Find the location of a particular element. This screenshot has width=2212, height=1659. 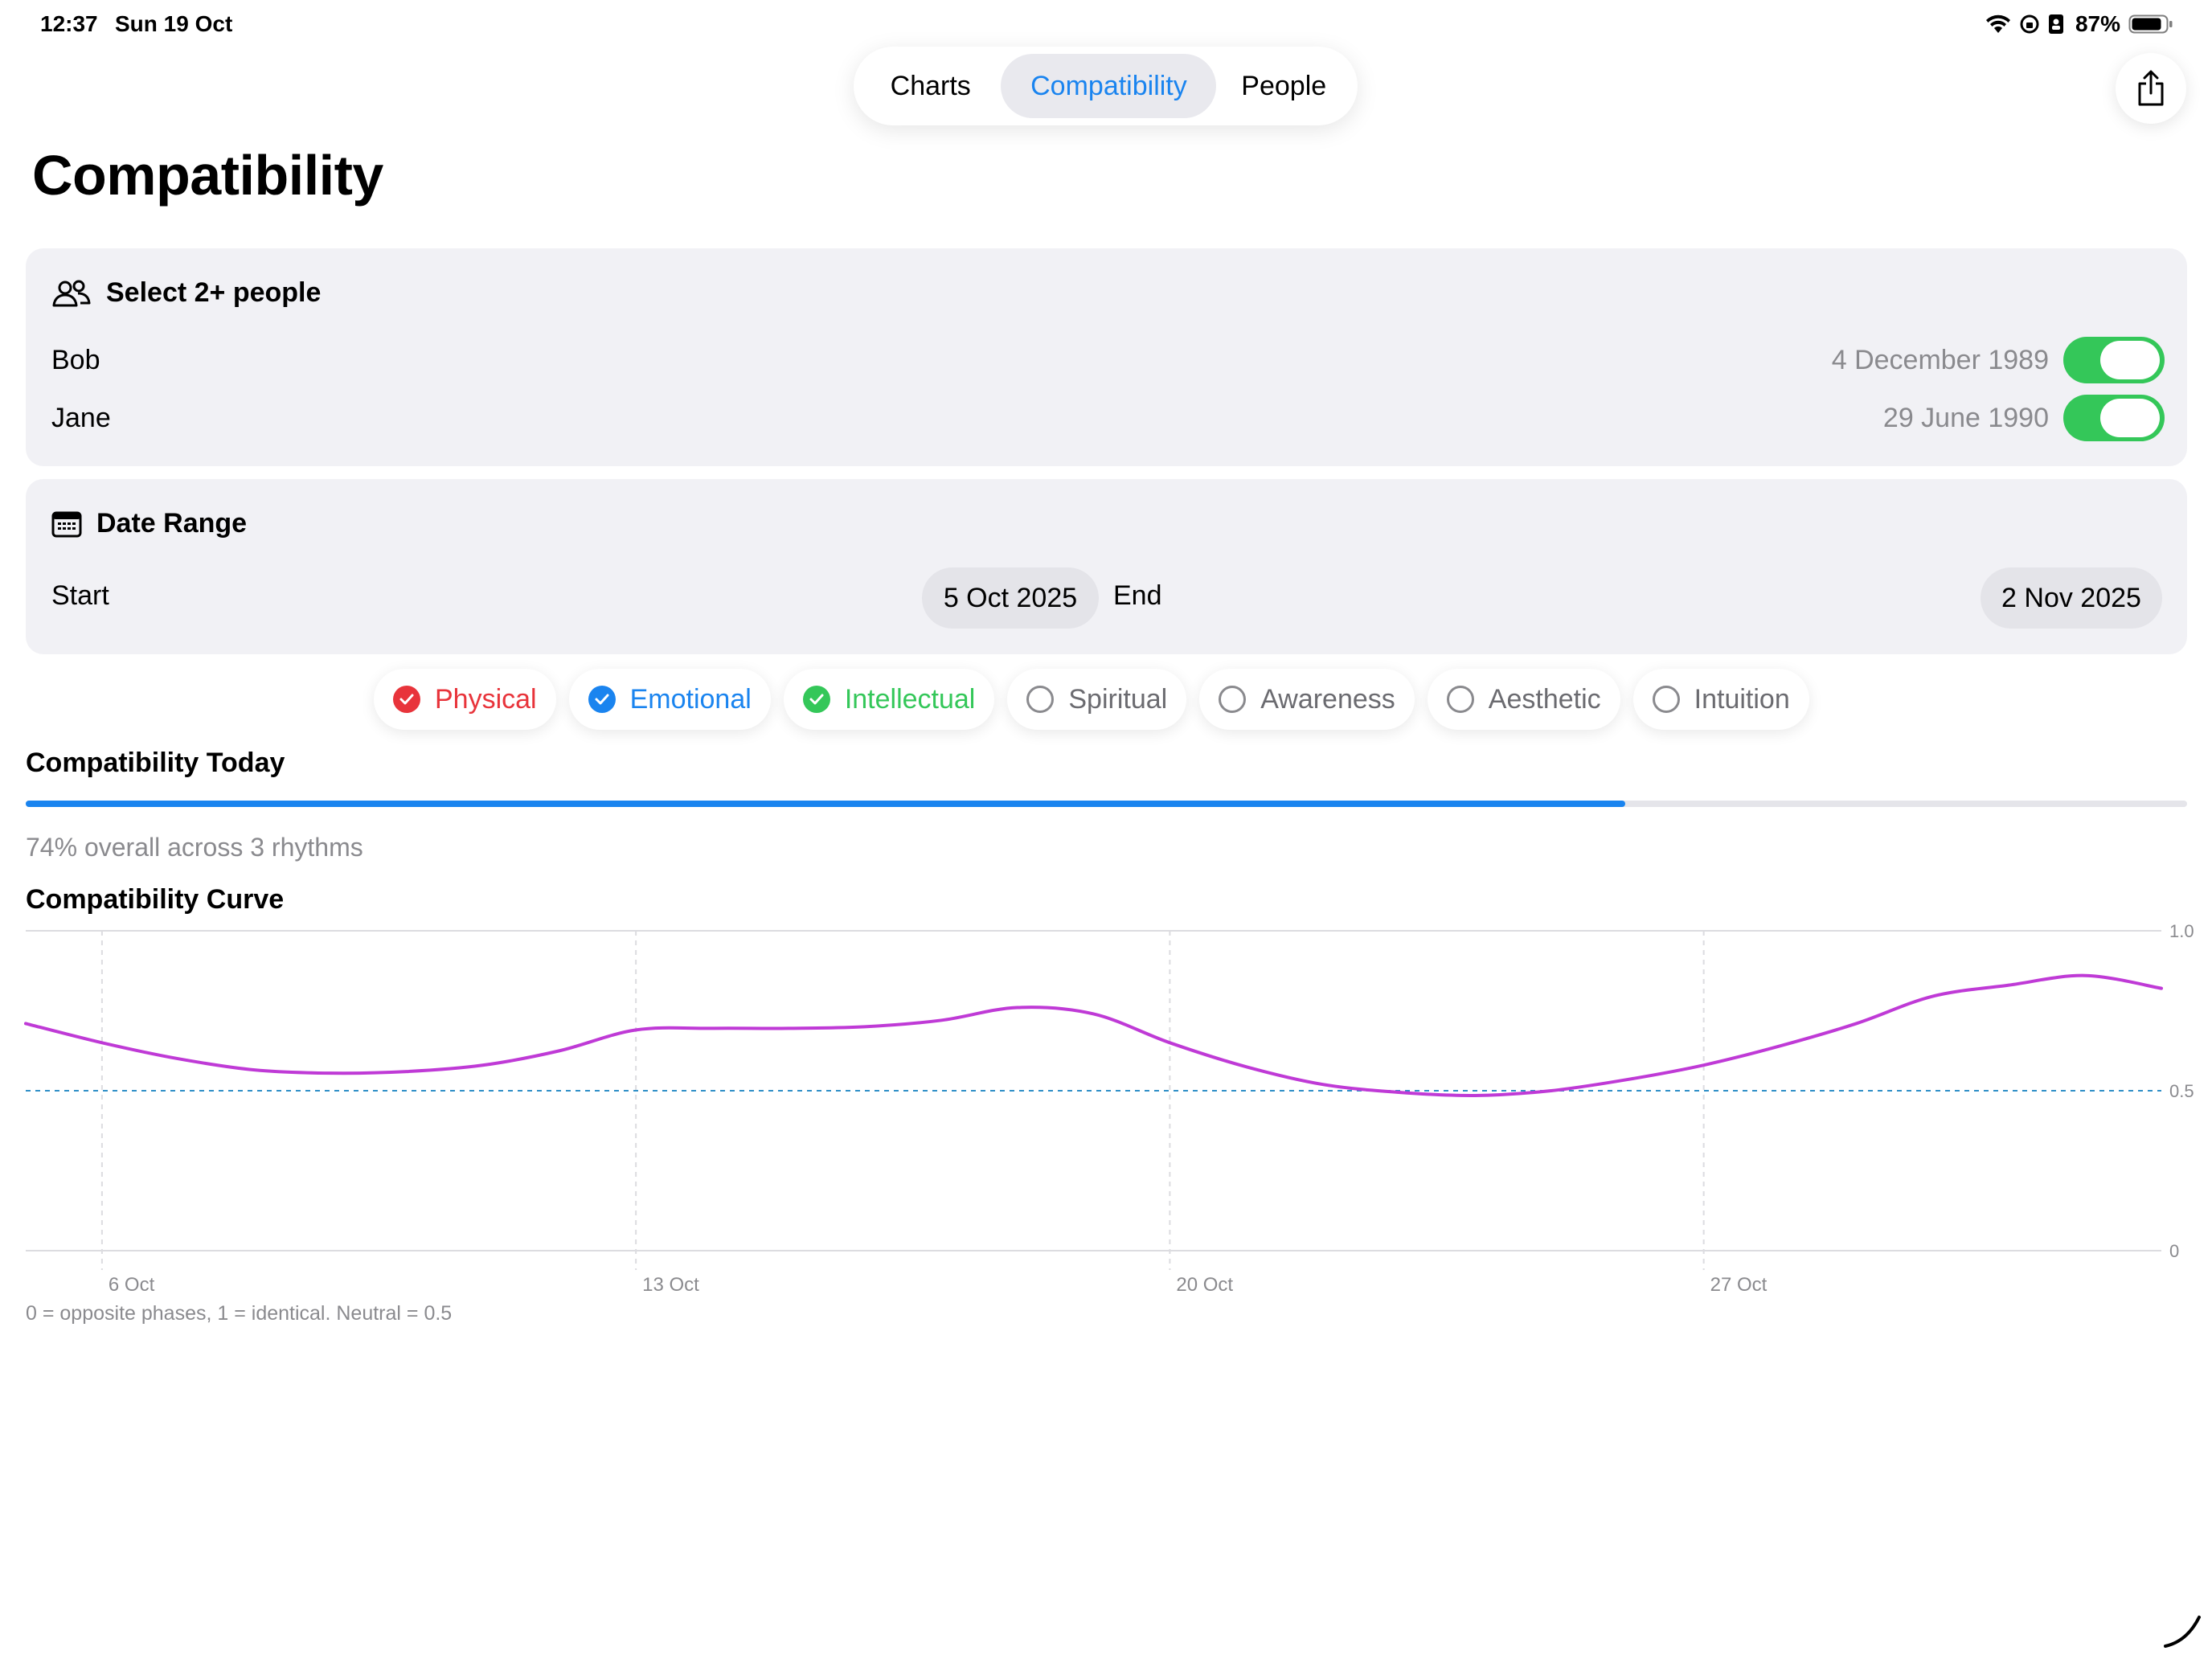

person-row: Jane 29 June 1990 is located at coordinates (1108, 418).